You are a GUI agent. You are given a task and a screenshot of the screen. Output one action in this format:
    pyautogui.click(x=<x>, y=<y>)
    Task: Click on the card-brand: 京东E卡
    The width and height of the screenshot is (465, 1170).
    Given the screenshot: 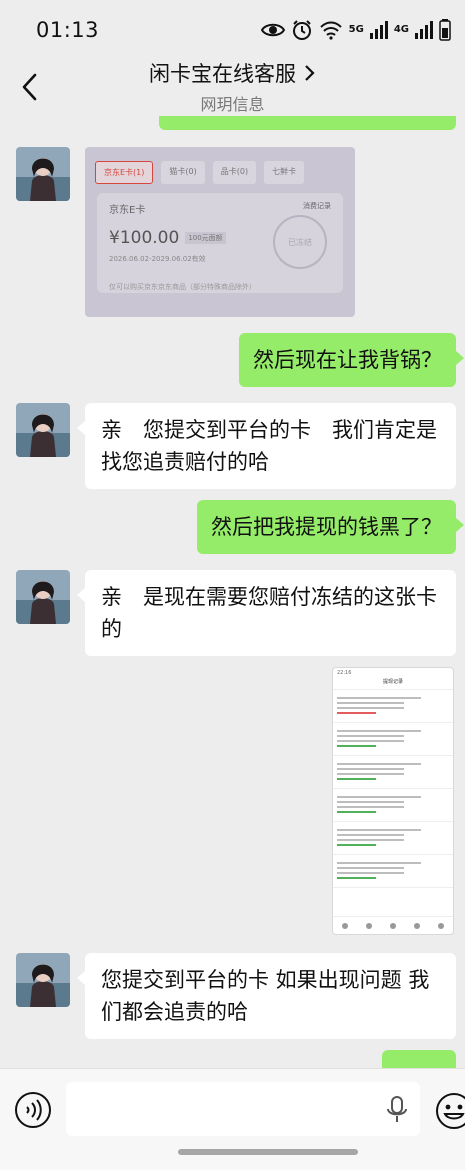 What is the action you would take?
    pyautogui.click(x=127, y=210)
    